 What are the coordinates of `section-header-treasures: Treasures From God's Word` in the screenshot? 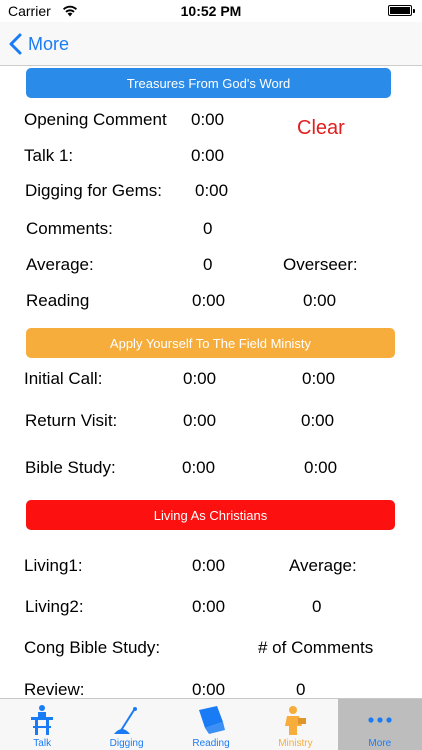 It's located at (208, 83).